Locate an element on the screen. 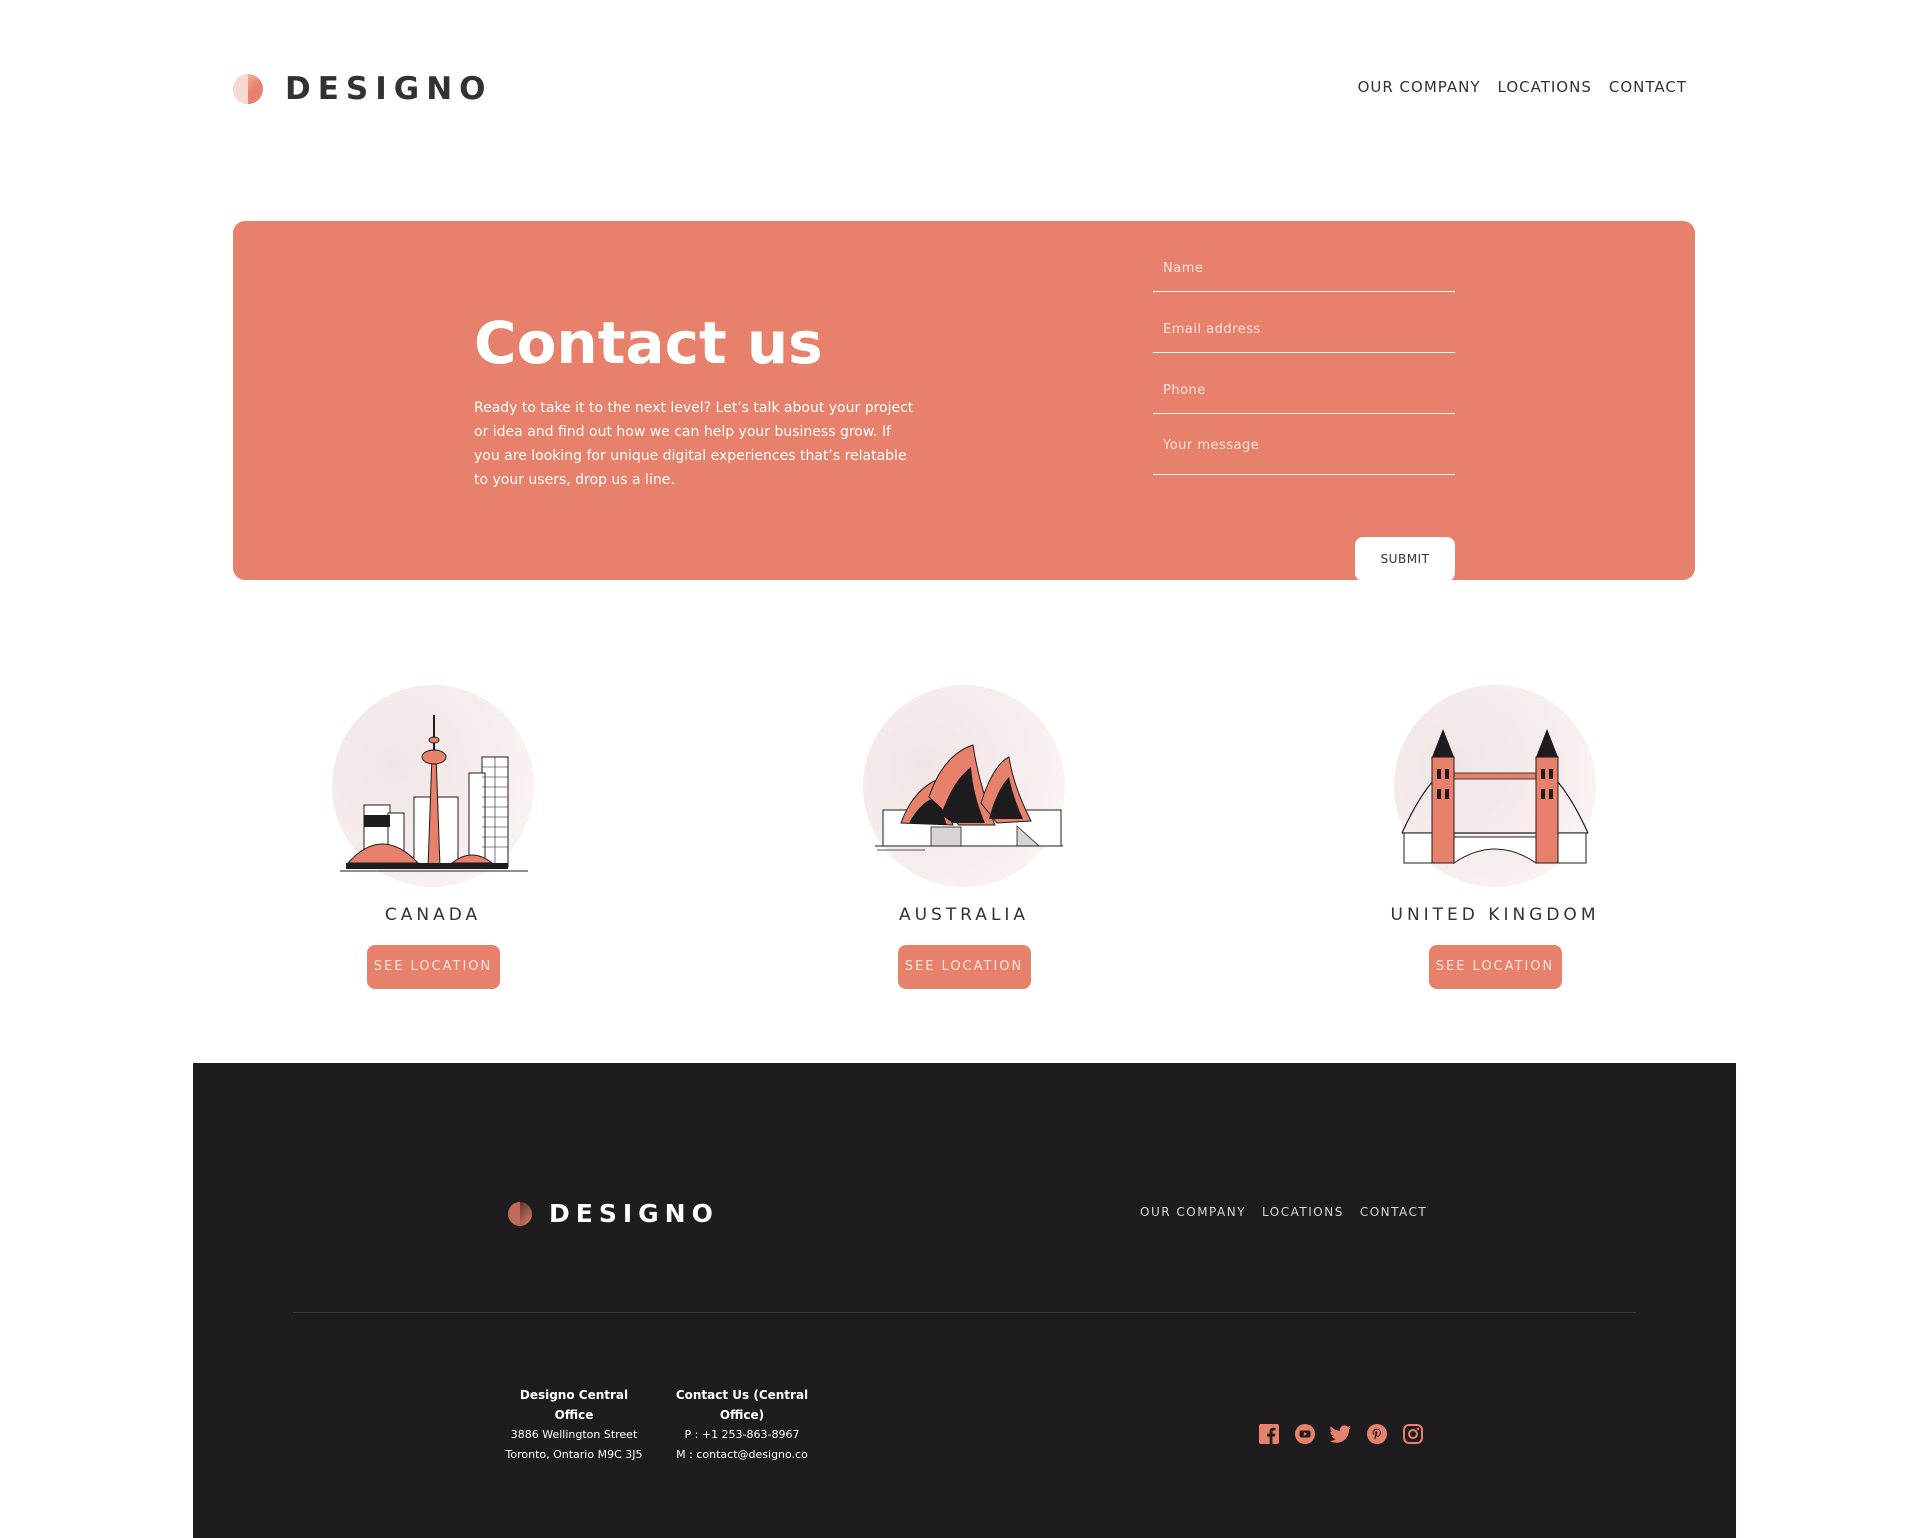  nav-locations: LOCATIONS is located at coordinates (1545, 87).